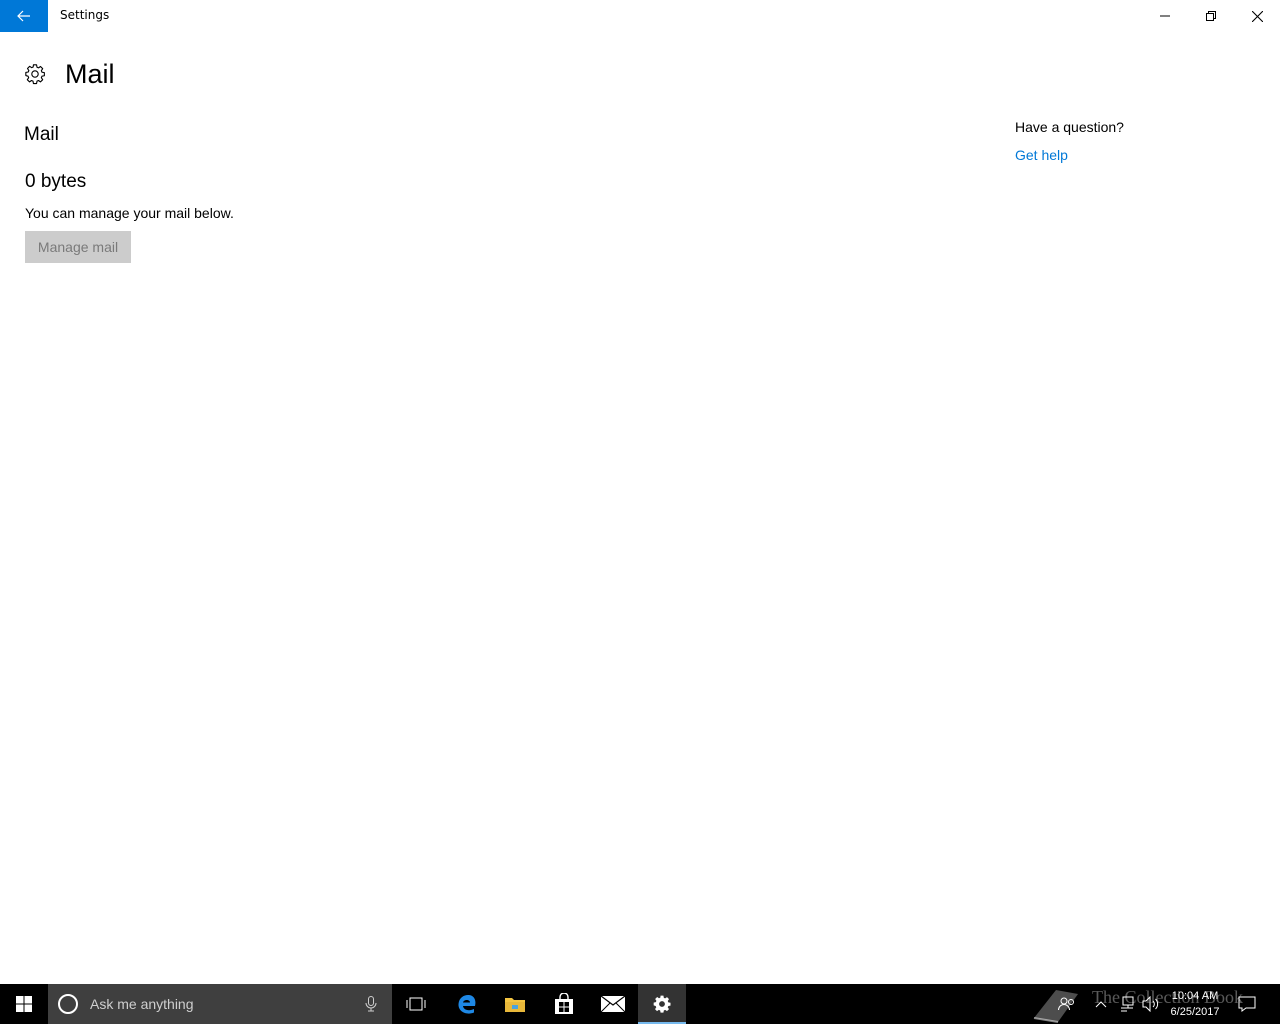 The height and width of the screenshot is (1024, 1280). What do you see at coordinates (220, 1004) in the screenshot?
I see `cortana-search-box: Ask me anything` at bounding box center [220, 1004].